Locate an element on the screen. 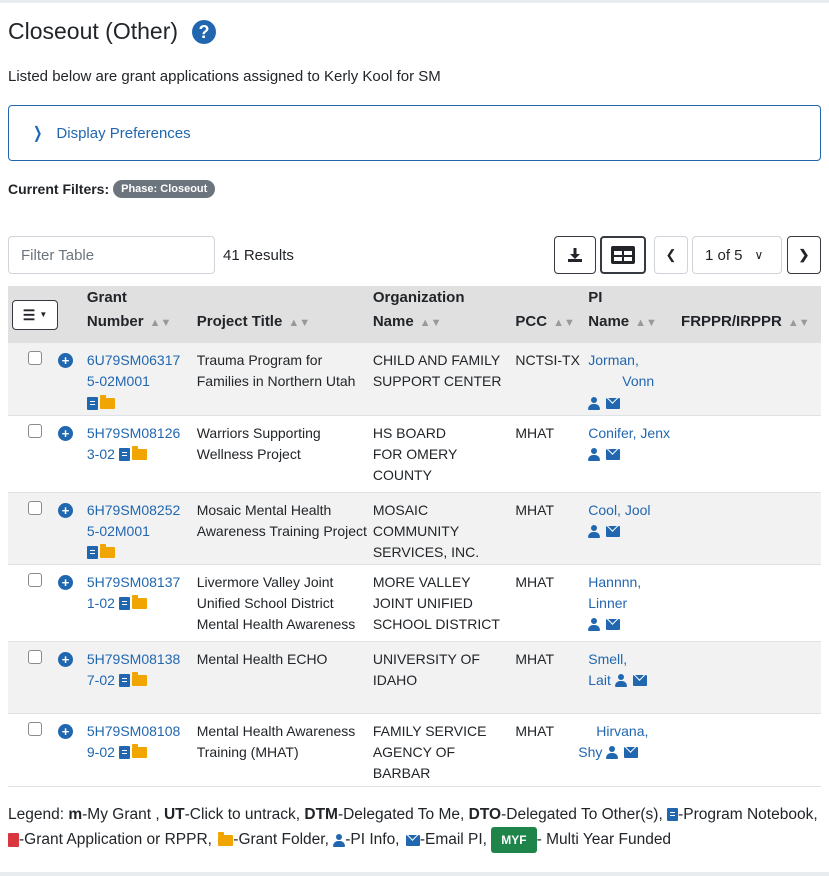  organization-cell: MOSAIC COMMUNITY SERVICES, INC. is located at coordinates (426, 530).